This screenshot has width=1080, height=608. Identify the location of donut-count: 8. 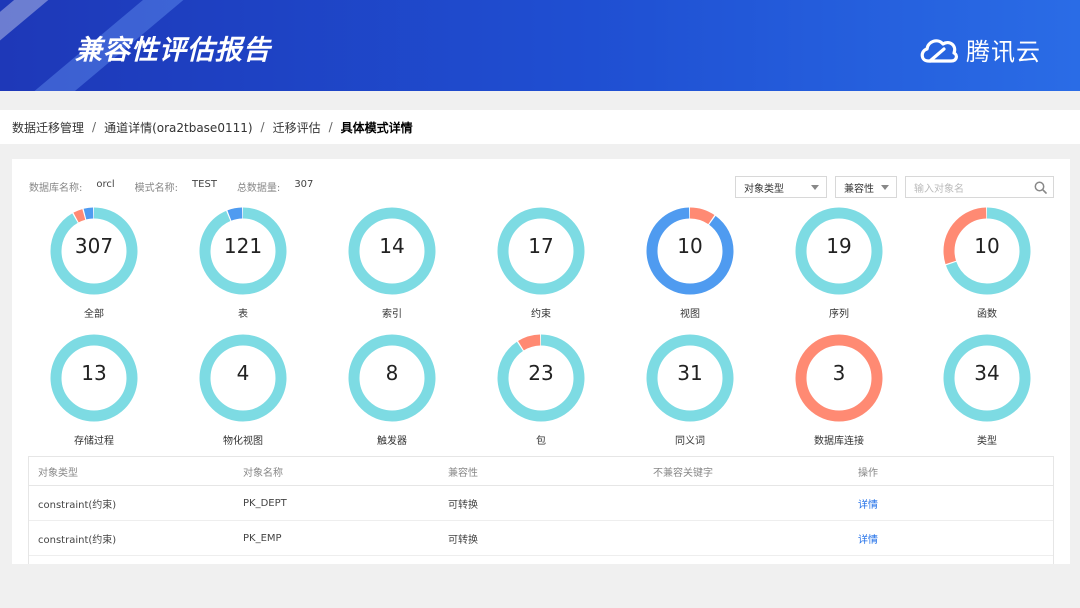
(392, 373).